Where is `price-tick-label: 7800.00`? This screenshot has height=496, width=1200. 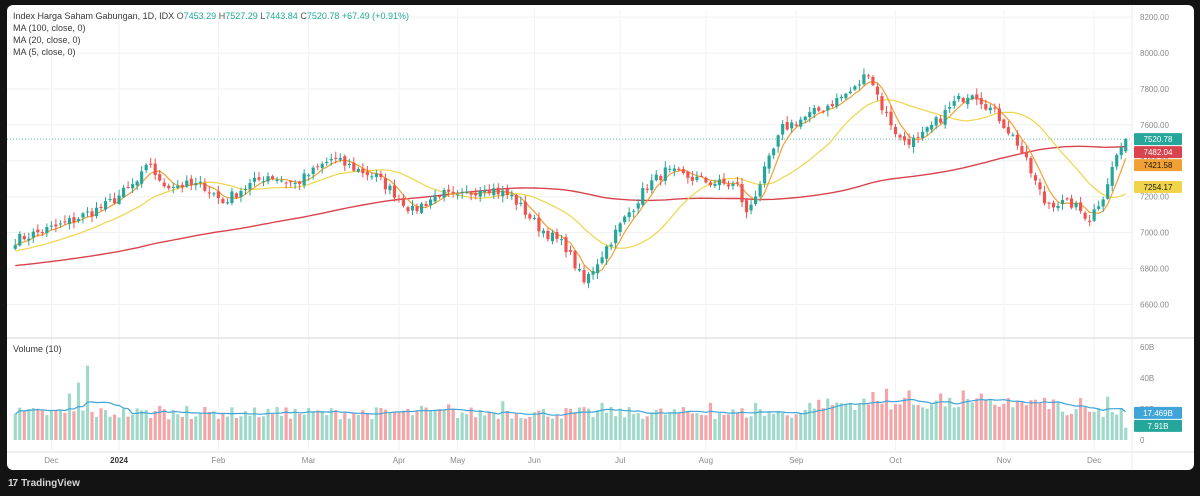 price-tick-label: 7800.00 is located at coordinates (1154, 89).